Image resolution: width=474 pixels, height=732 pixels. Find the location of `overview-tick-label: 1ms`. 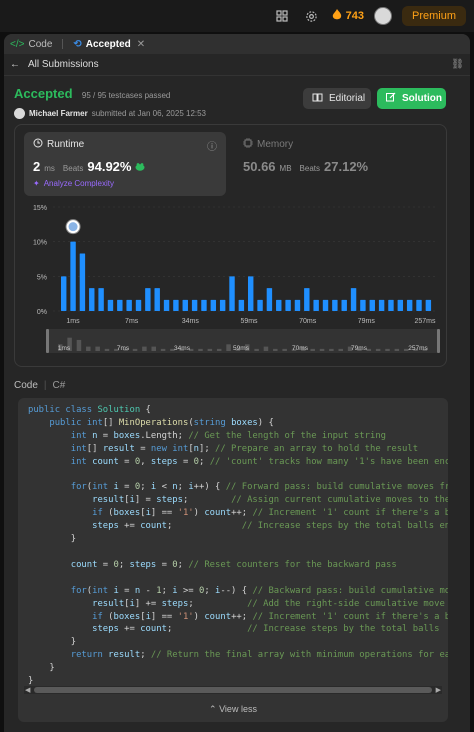

overview-tick-label: 1ms is located at coordinates (64, 348).